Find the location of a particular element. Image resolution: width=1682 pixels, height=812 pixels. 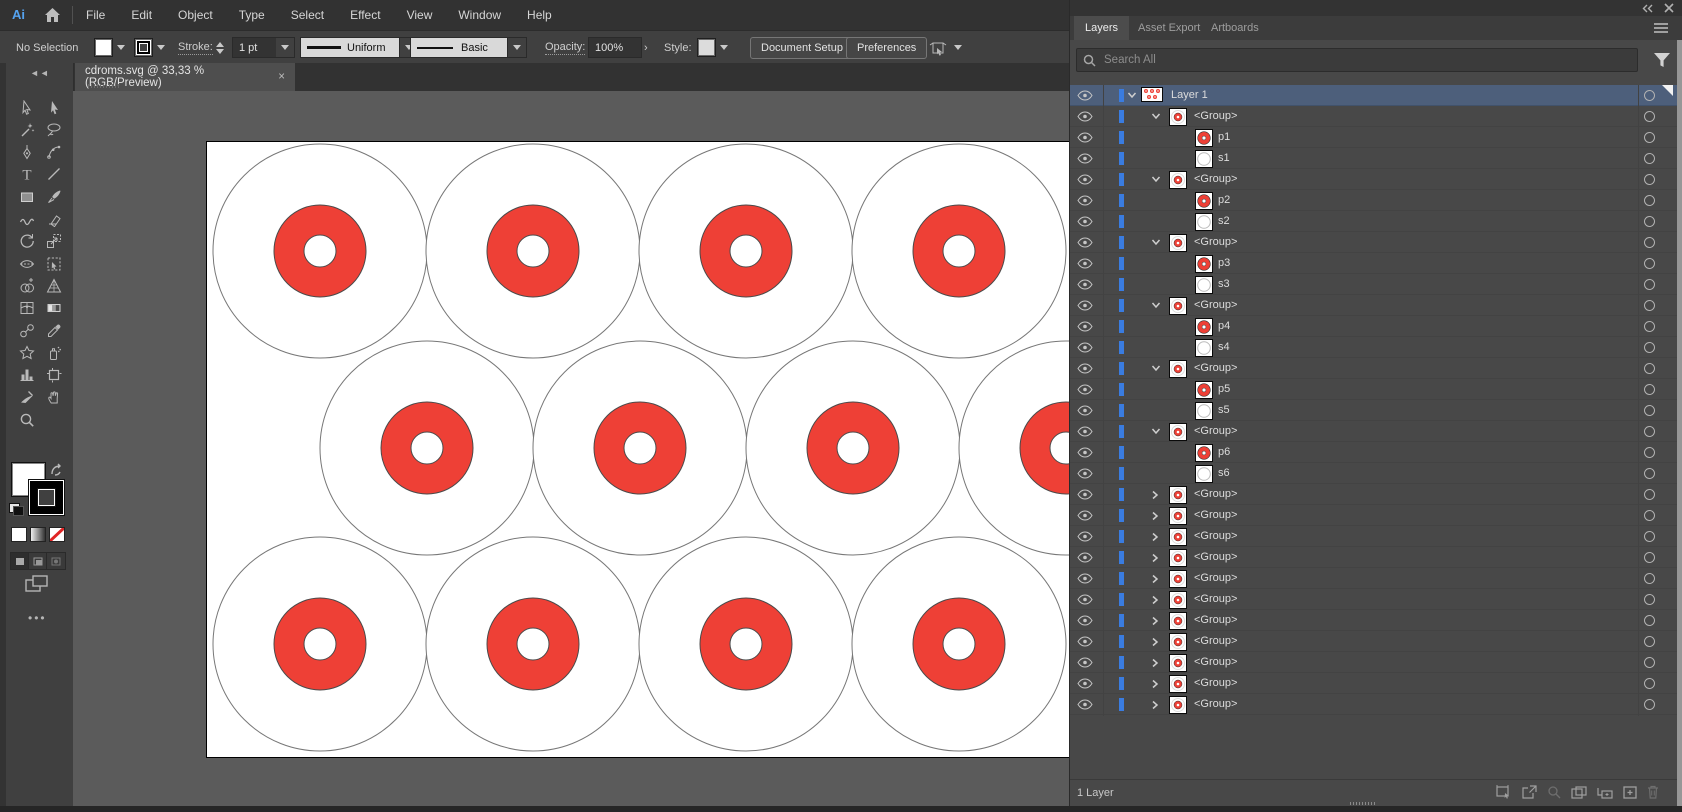

gradient-tool-icon is located at coordinates (54, 308).